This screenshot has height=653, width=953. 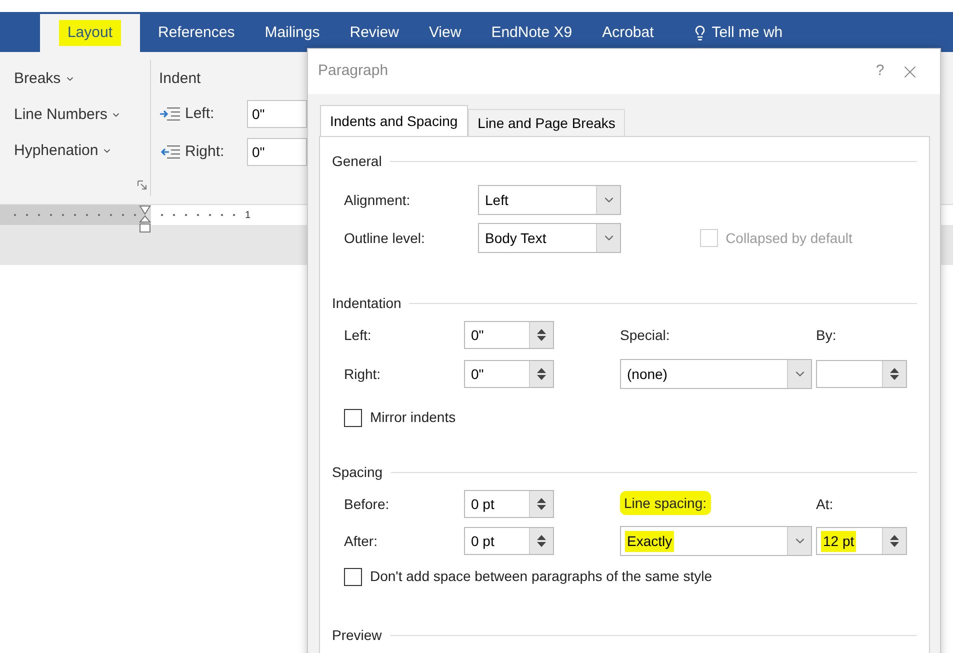 I want to click on field-label: Right:, so click(x=363, y=374).